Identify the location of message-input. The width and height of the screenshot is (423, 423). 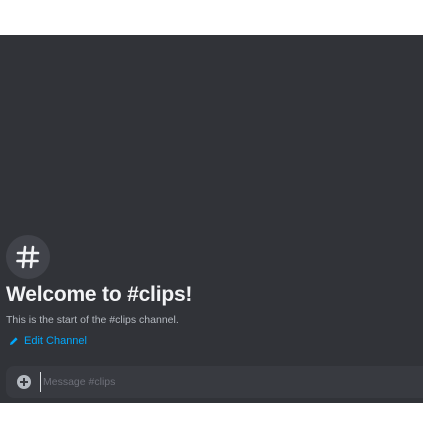
(226, 382).